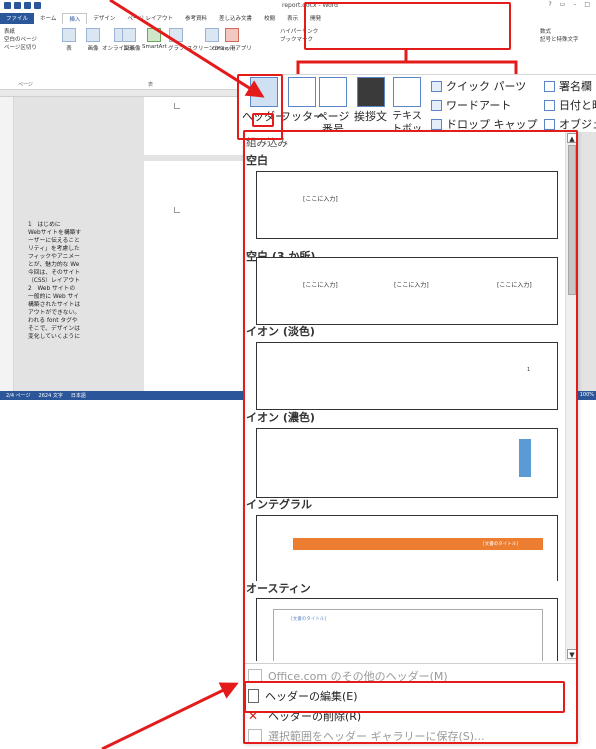 This screenshot has height=749, width=596. I want to click on tab-review: 校閲, so click(269, 18).